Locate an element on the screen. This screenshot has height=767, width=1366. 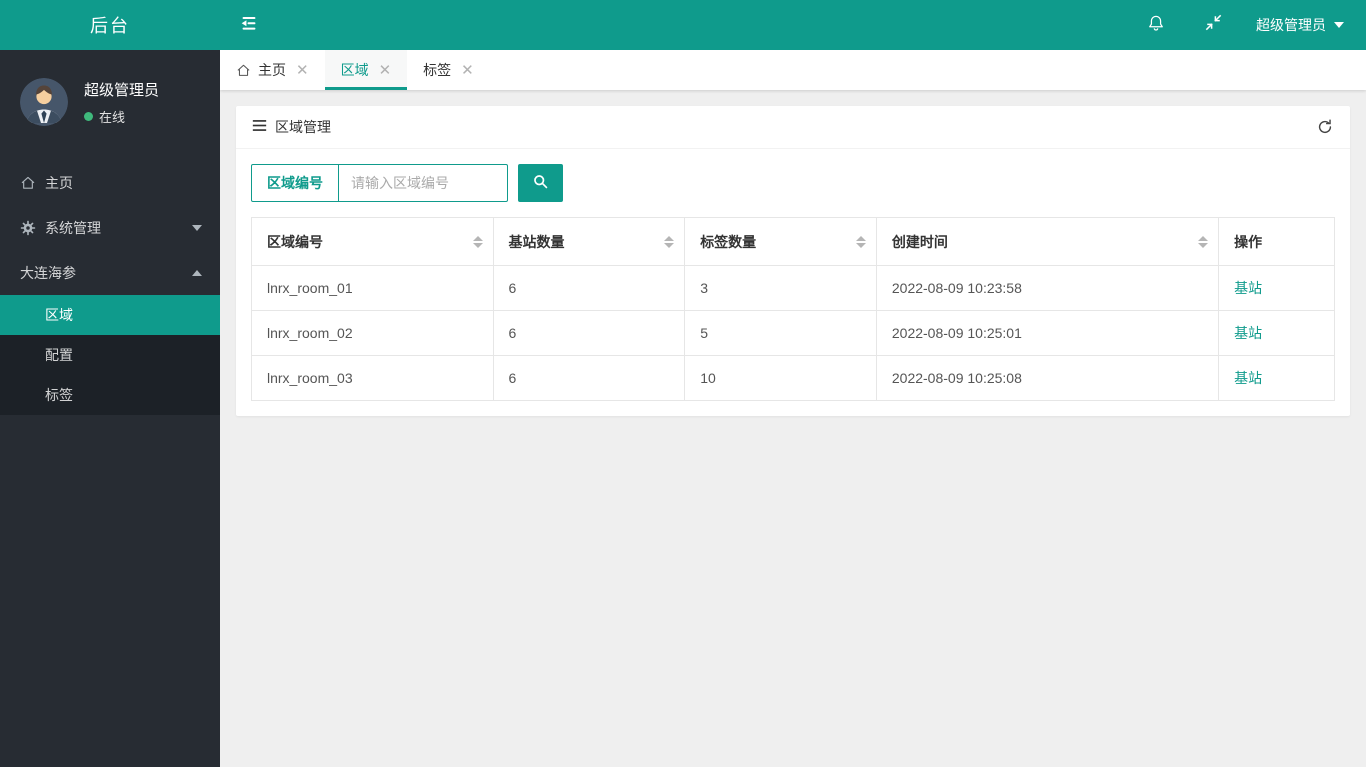
sidebar-user-block: 超级管理员 在线 is located at coordinates (110, 105).